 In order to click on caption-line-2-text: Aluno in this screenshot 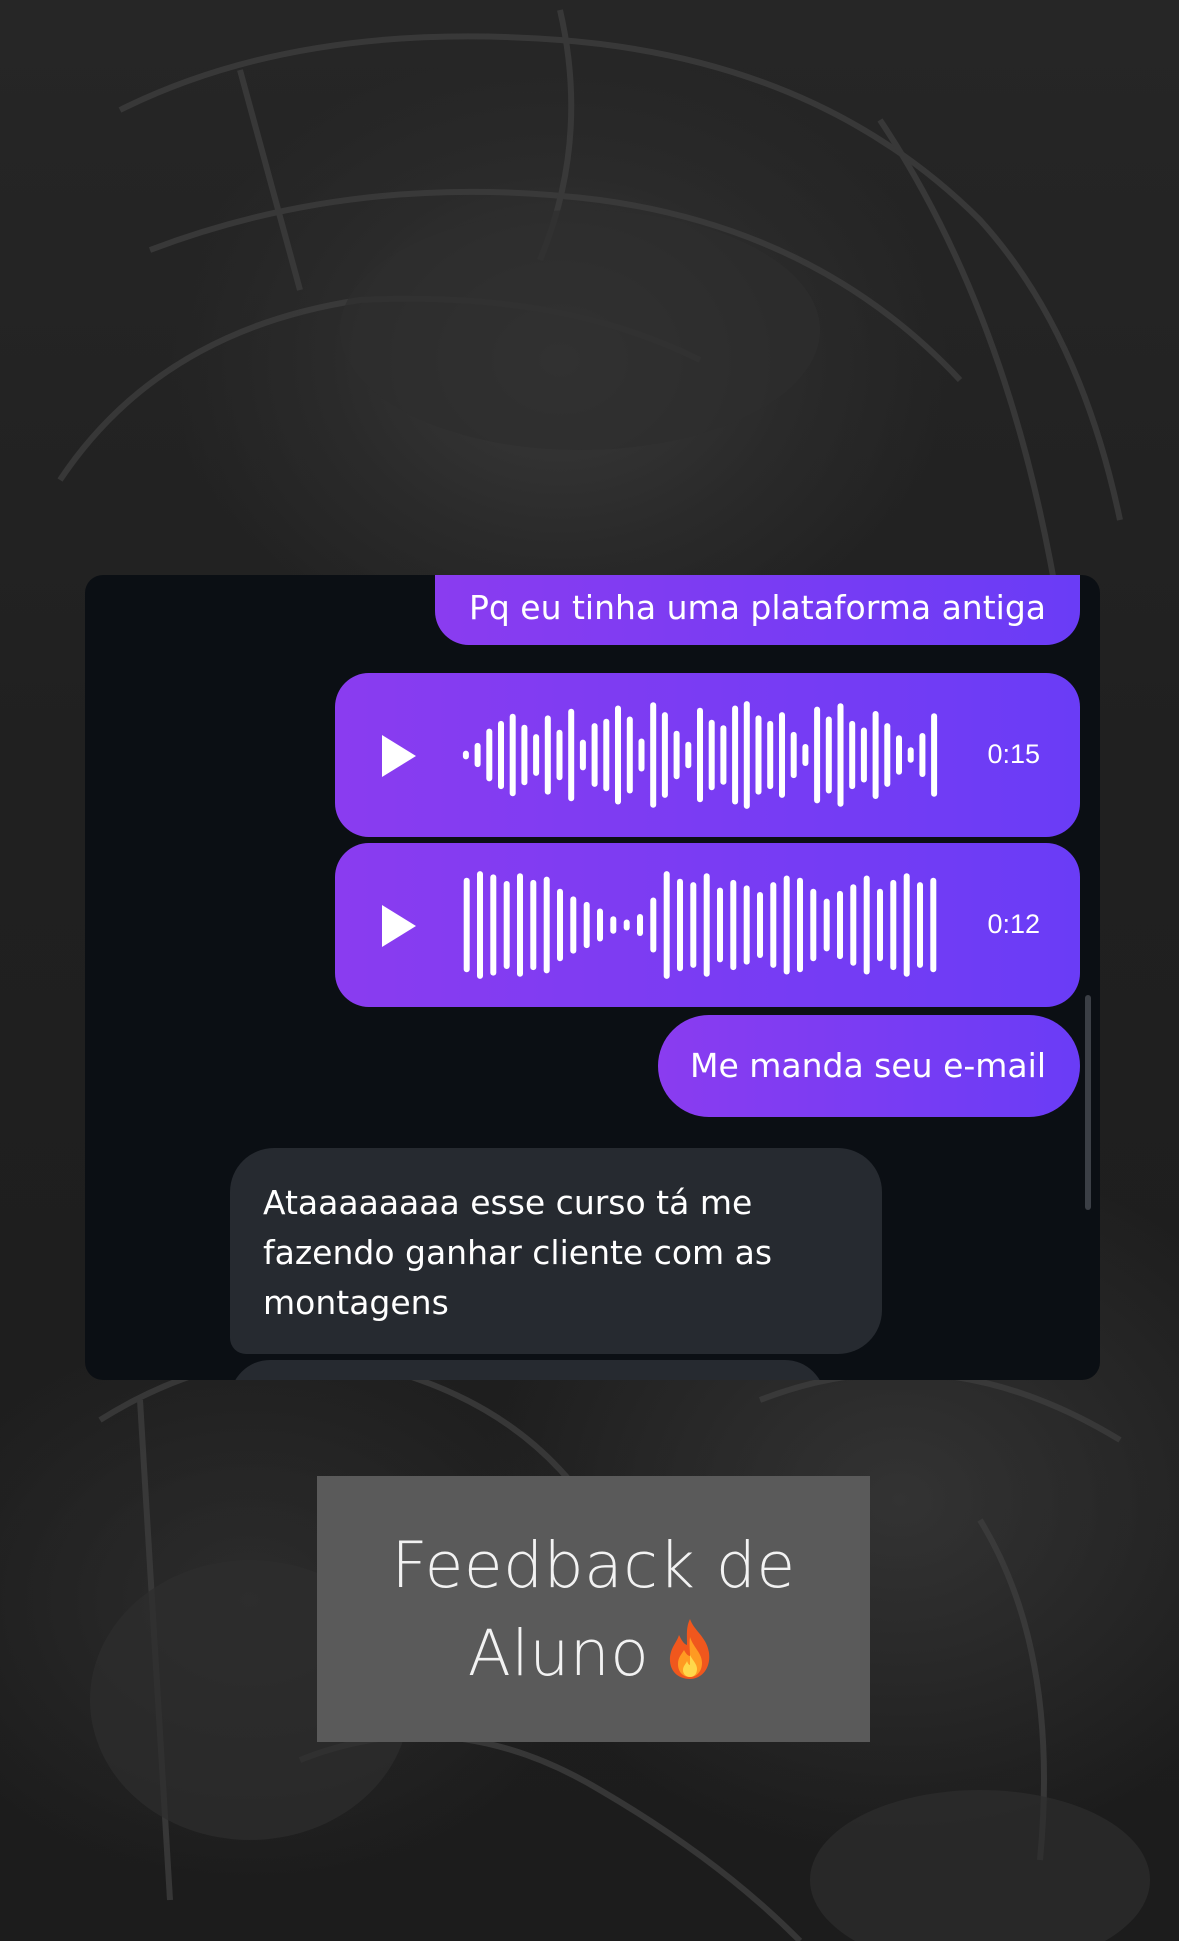, I will do `click(558, 1653)`.